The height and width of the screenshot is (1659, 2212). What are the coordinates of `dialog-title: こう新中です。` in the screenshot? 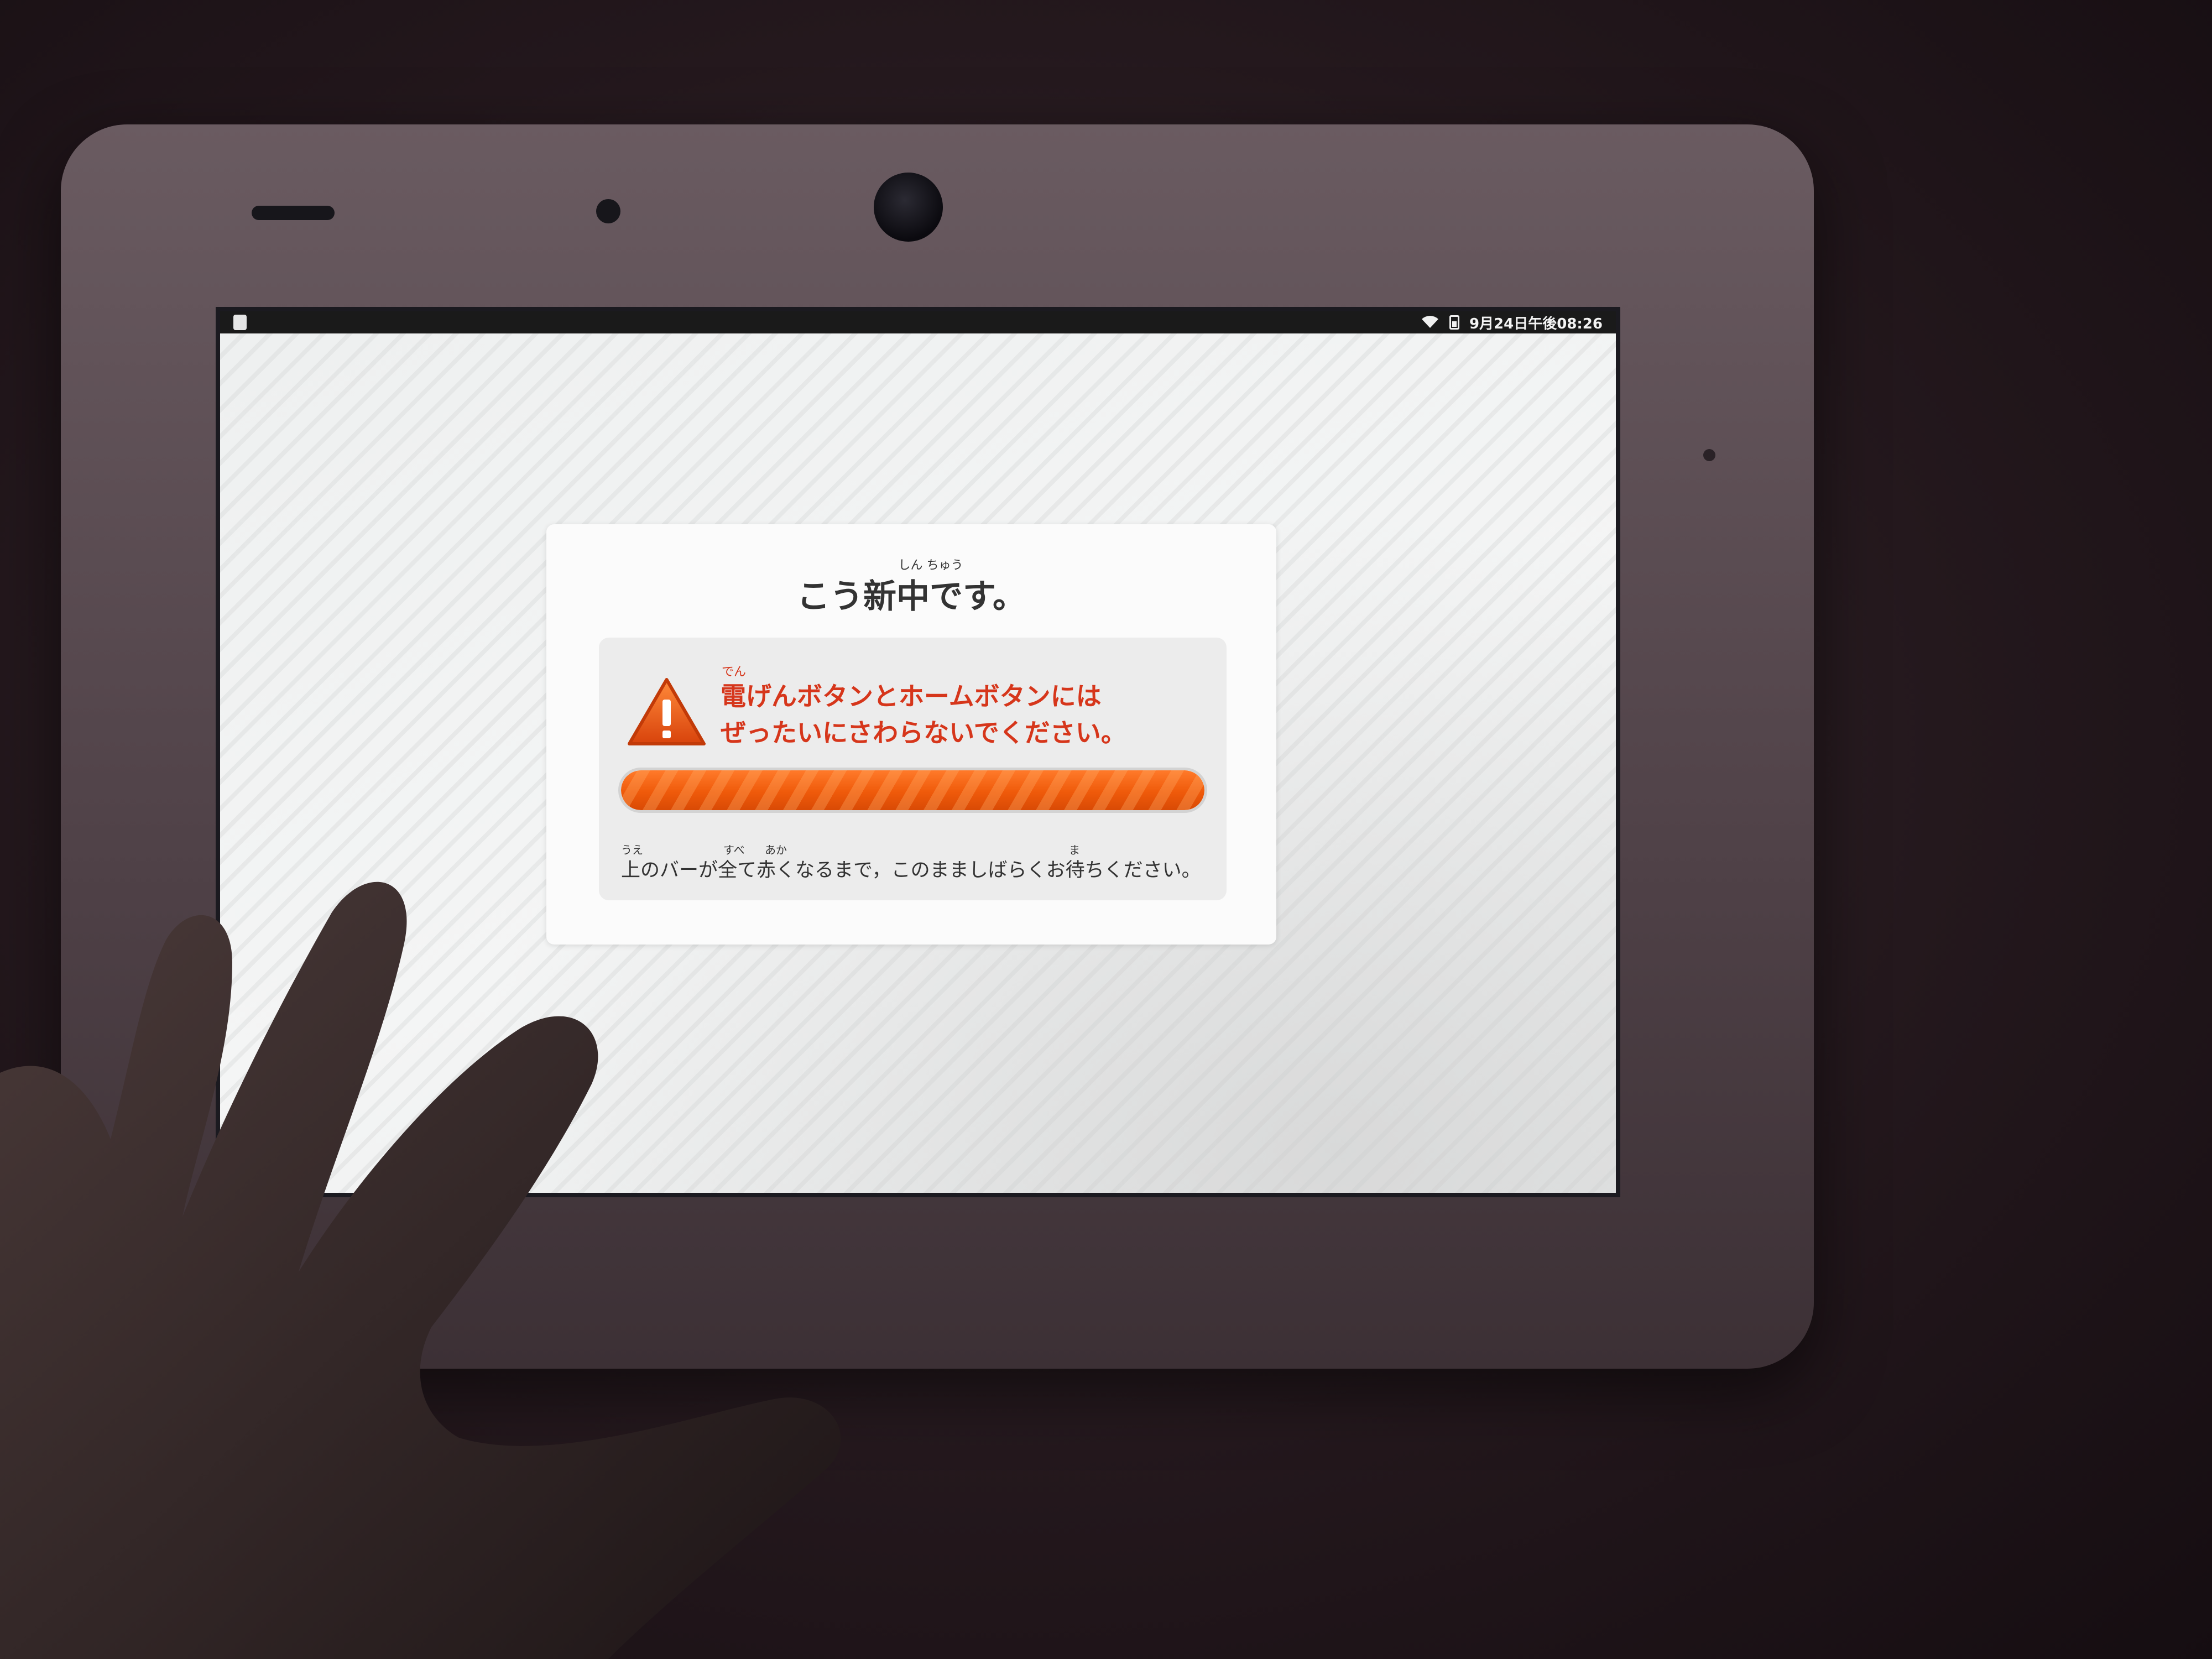 It's located at (911, 596).